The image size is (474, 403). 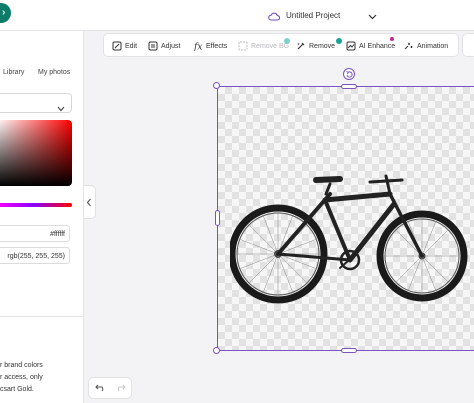 I want to click on remove-bg-button: Remove BG, so click(x=263, y=46).